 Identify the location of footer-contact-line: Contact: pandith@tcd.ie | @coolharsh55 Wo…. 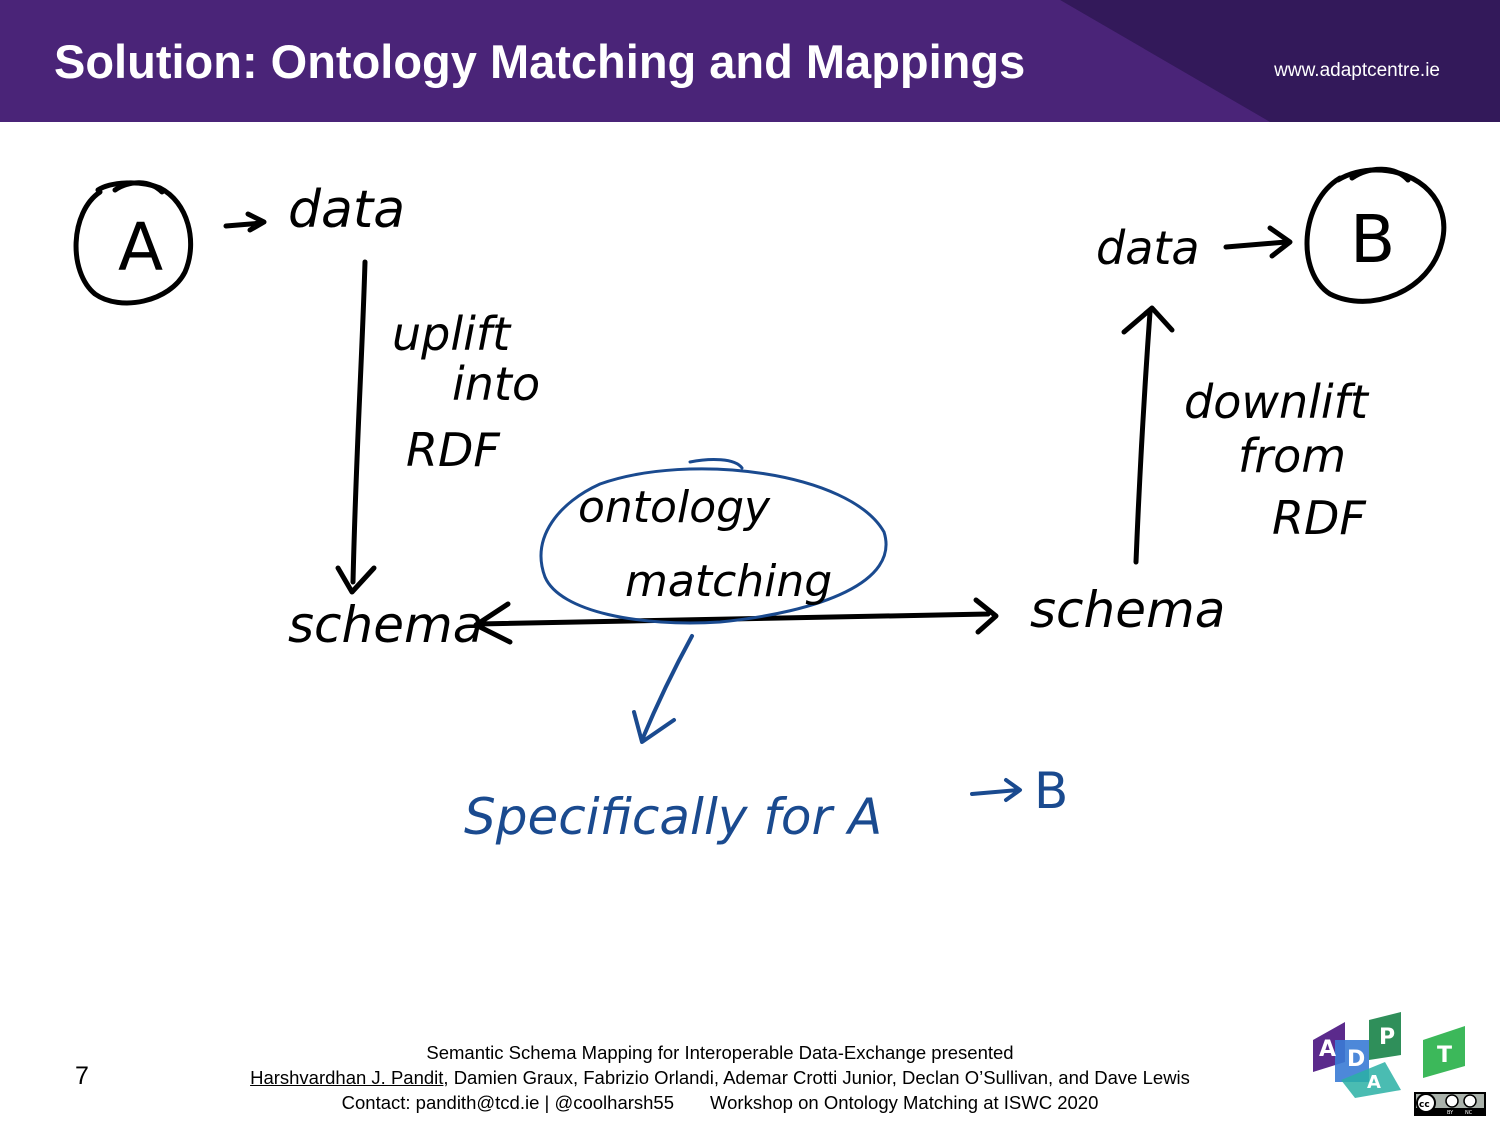
(720, 1102).